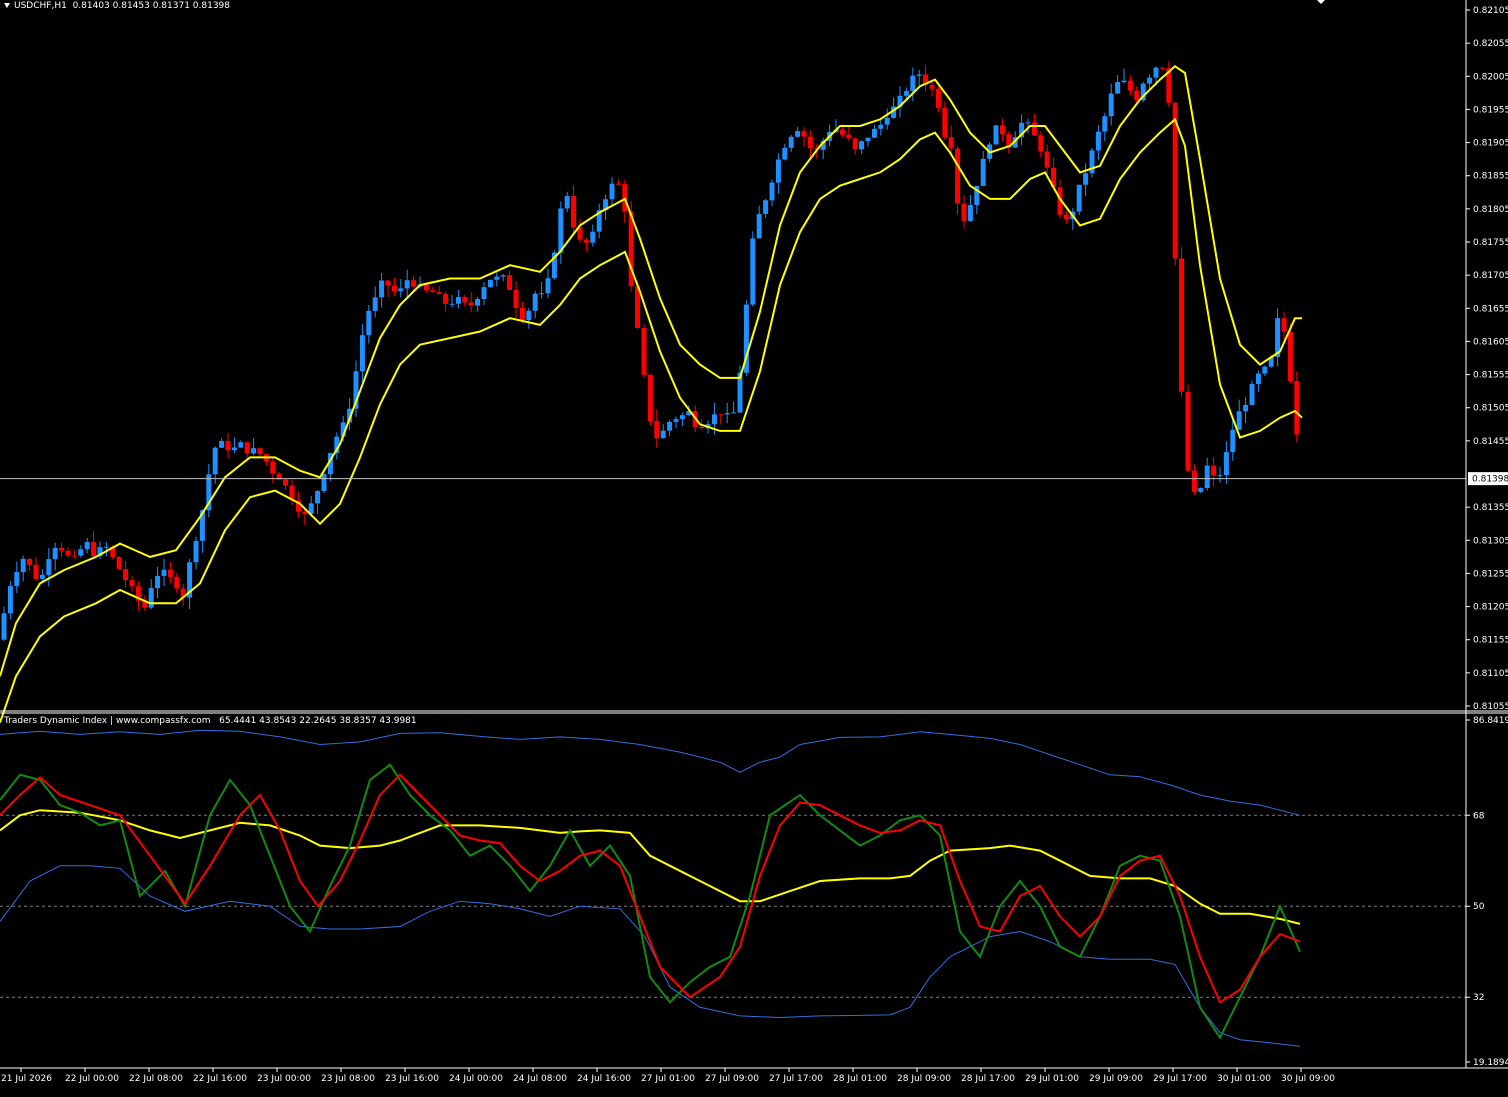 This screenshot has width=1508, height=1097. Describe the element at coordinates (1244, 1079) in the screenshot. I see `time-tick-label: 30 Jul 01:00` at that location.